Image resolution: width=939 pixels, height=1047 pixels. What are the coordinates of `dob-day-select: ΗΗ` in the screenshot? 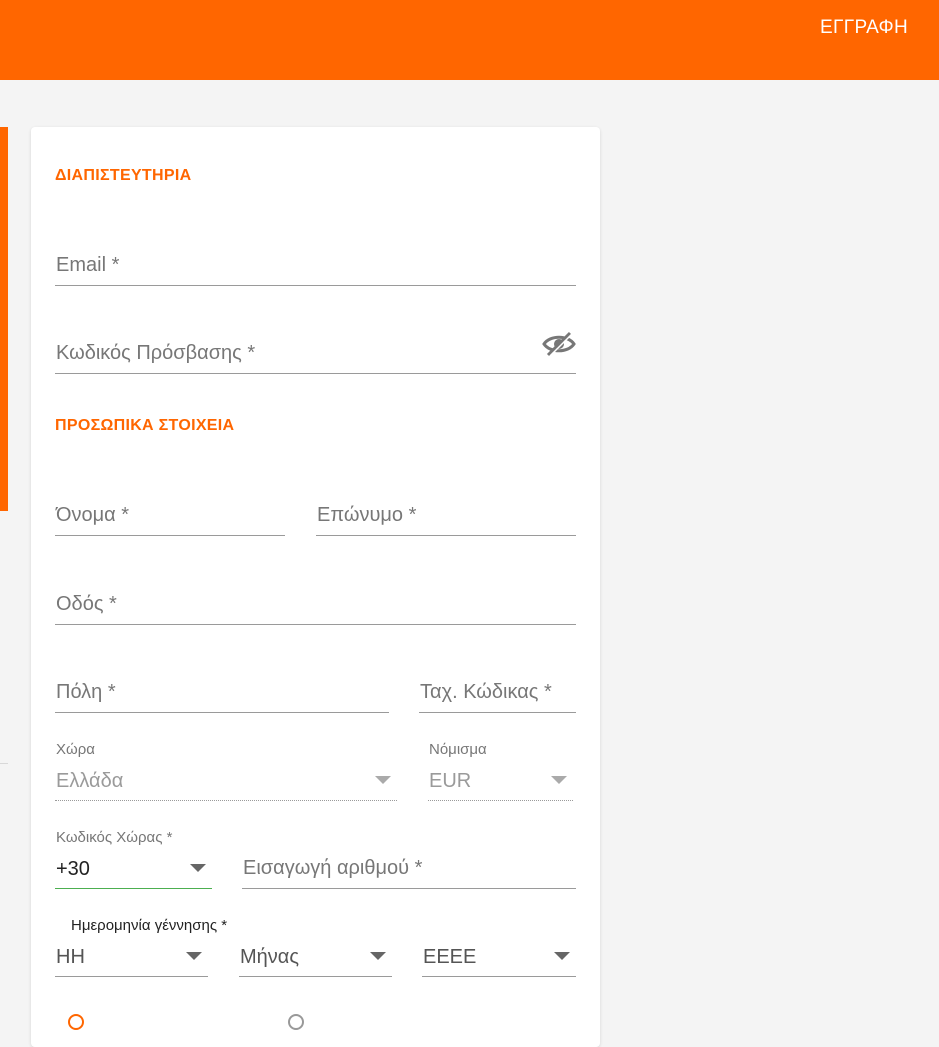 It's located at (131, 956).